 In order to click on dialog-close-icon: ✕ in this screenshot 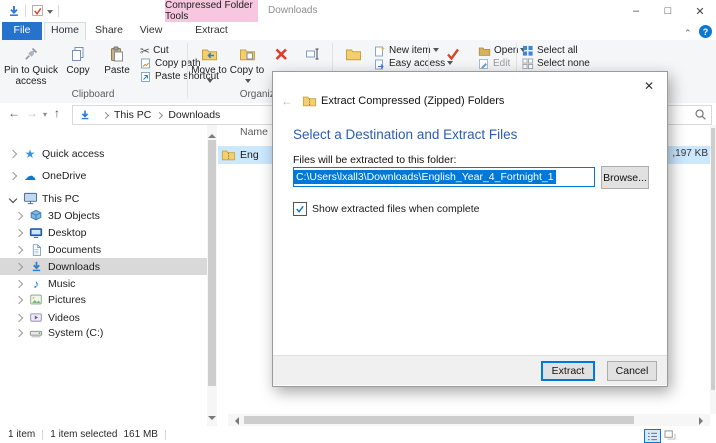, I will do `click(649, 86)`.